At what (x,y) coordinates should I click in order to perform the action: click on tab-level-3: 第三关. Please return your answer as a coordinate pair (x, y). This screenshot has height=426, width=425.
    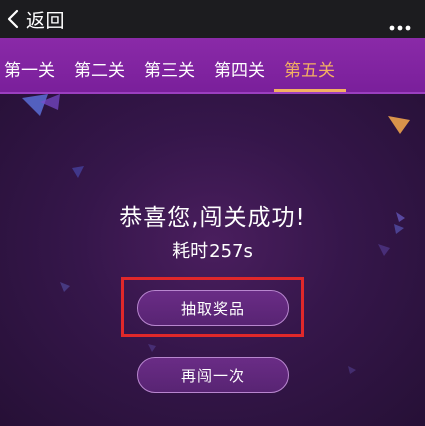
    Looking at the image, I should click on (169, 68).